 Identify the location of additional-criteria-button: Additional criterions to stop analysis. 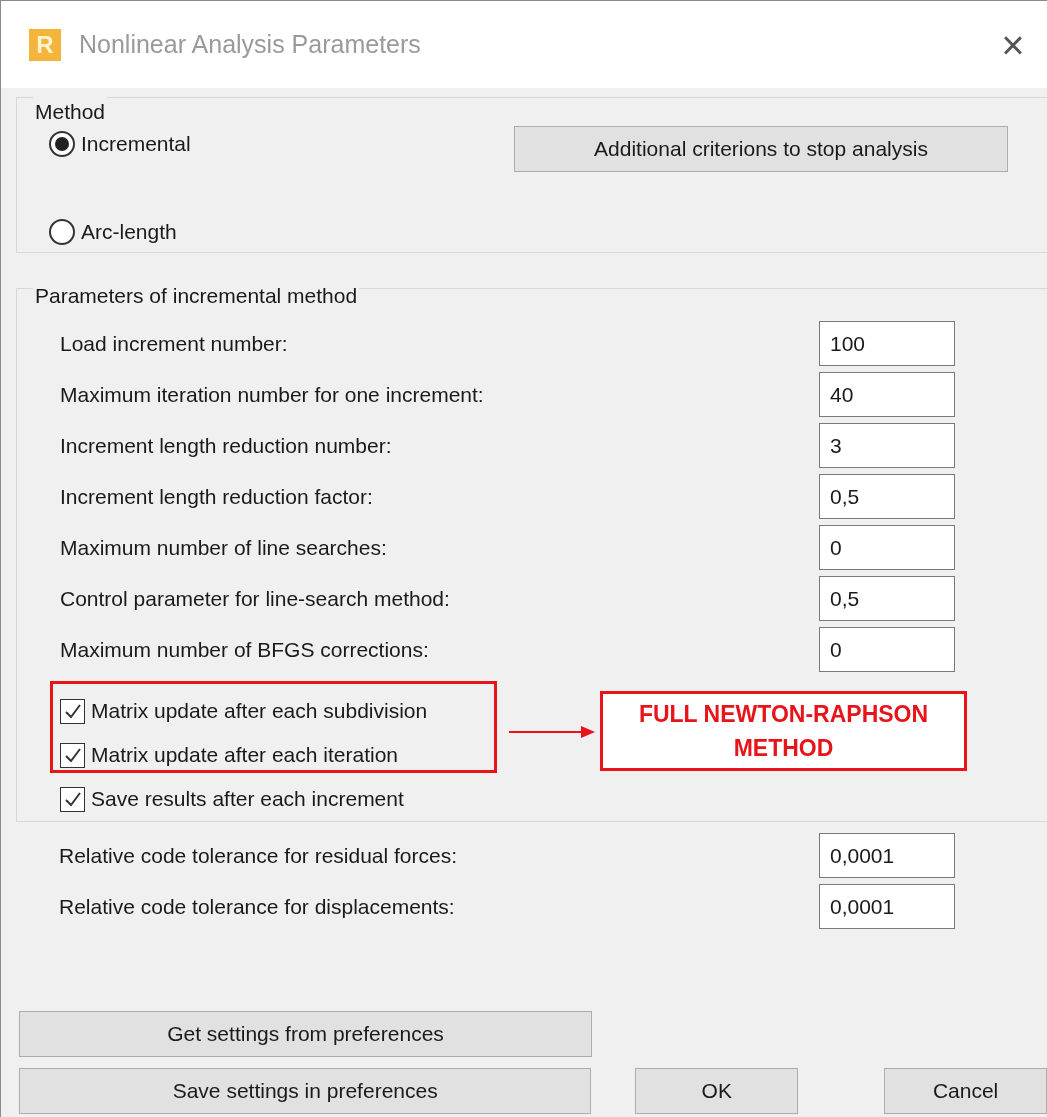
(761, 149).